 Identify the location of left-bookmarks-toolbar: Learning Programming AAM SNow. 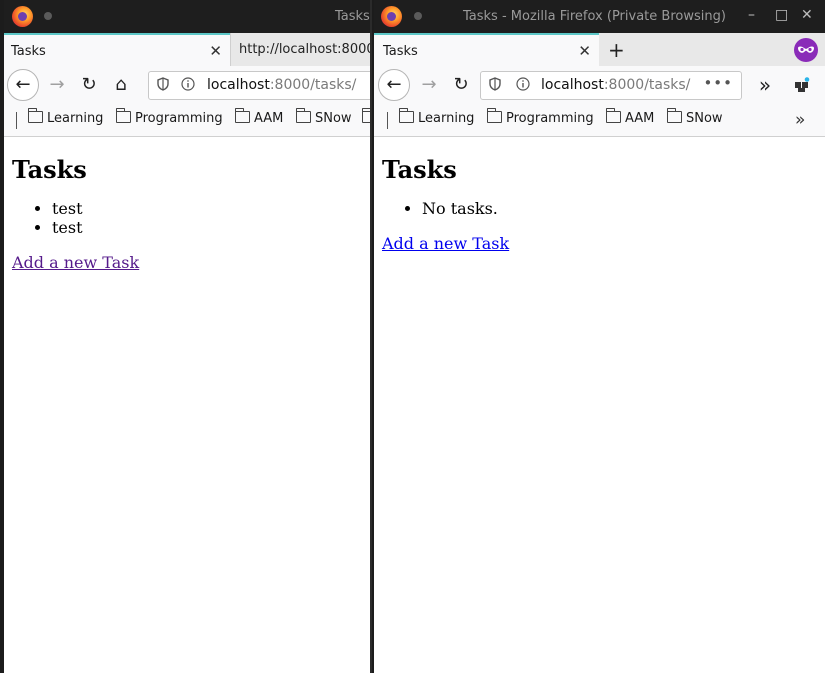
(187, 120).